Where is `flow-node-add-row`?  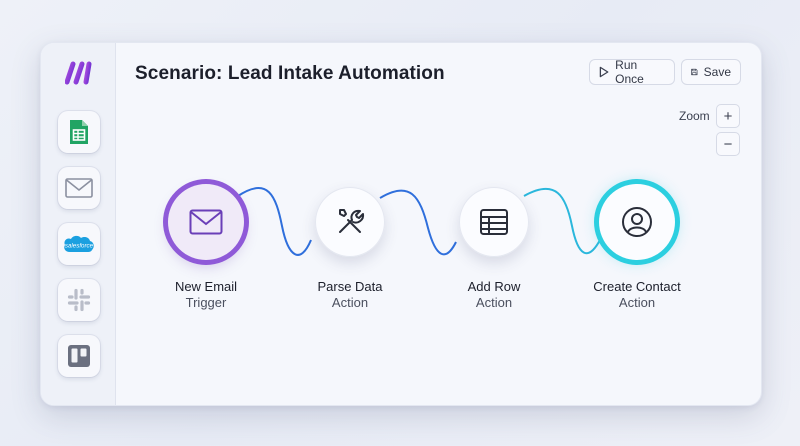 flow-node-add-row is located at coordinates (494, 222).